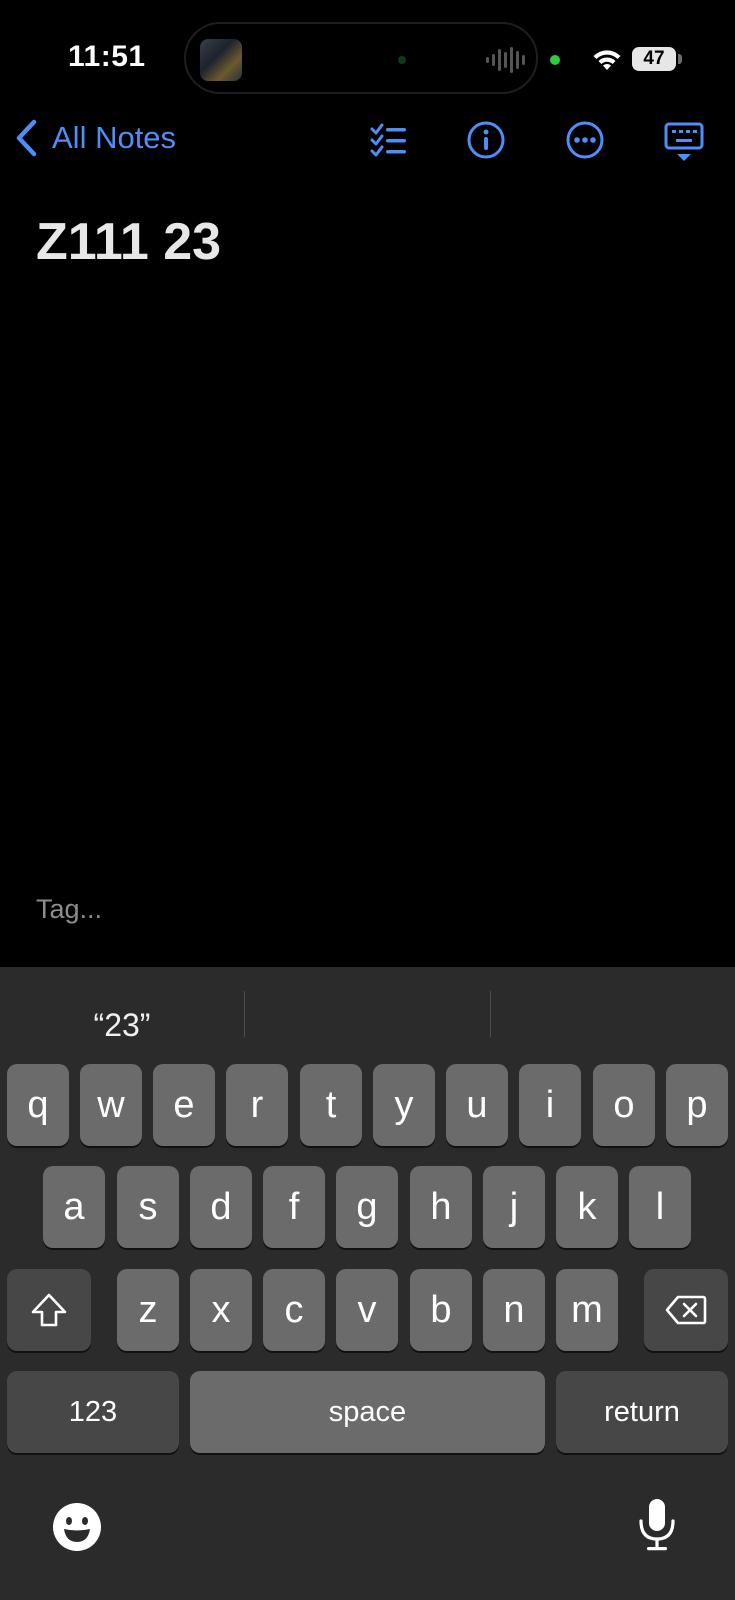  Describe the element at coordinates (77, 1527) in the screenshot. I see `emoji-icon` at that location.